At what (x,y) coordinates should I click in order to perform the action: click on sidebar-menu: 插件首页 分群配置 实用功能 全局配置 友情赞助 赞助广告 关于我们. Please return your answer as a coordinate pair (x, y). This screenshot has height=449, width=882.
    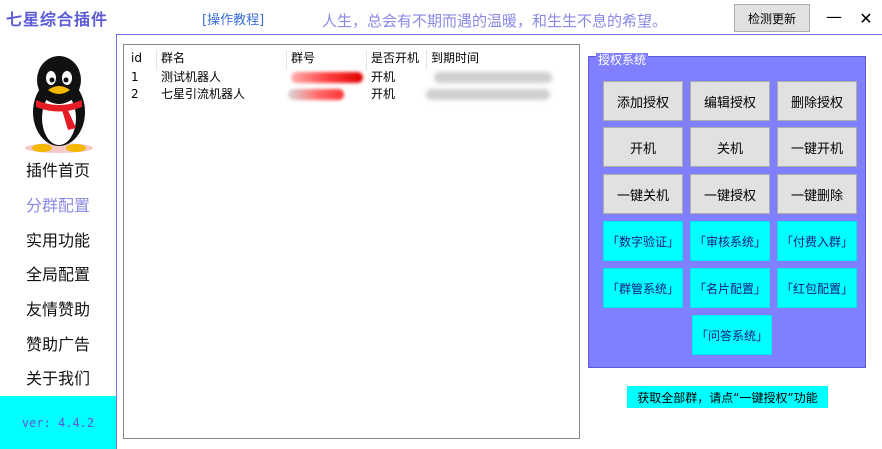
    Looking at the image, I should click on (58, 273).